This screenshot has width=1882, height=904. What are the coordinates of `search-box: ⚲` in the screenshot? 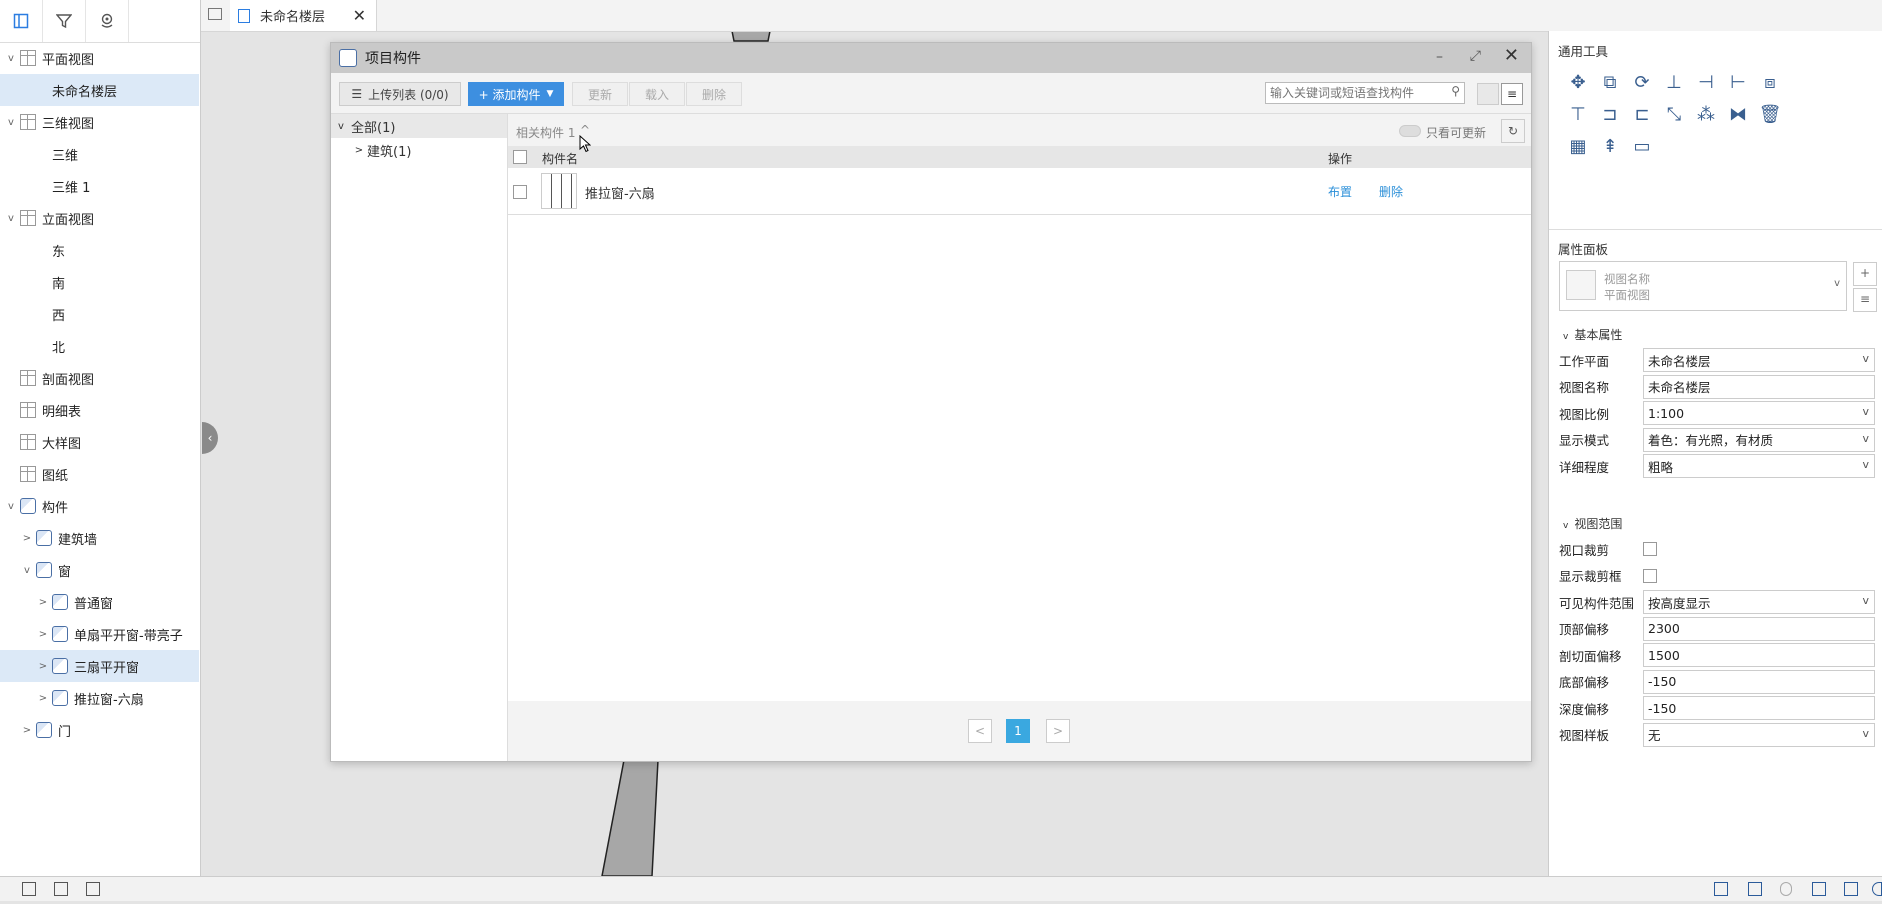 It's located at (1365, 93).